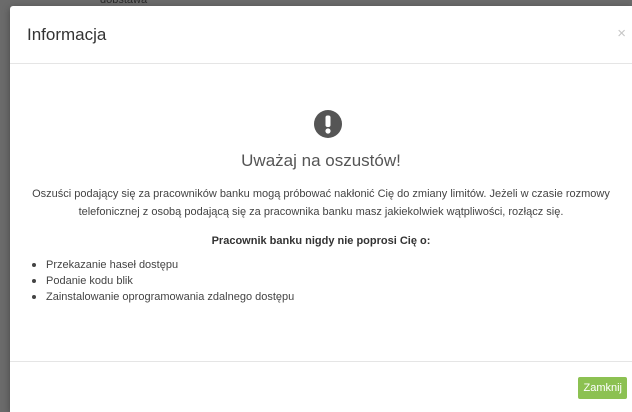 This screenshot has height=412, width=632. I want to click on list-item: Podanie kodu blik, so click(161, 281).